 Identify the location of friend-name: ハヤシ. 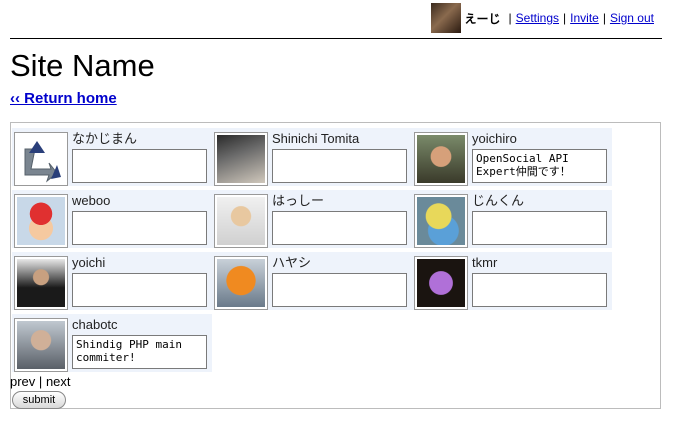
(291, 262).